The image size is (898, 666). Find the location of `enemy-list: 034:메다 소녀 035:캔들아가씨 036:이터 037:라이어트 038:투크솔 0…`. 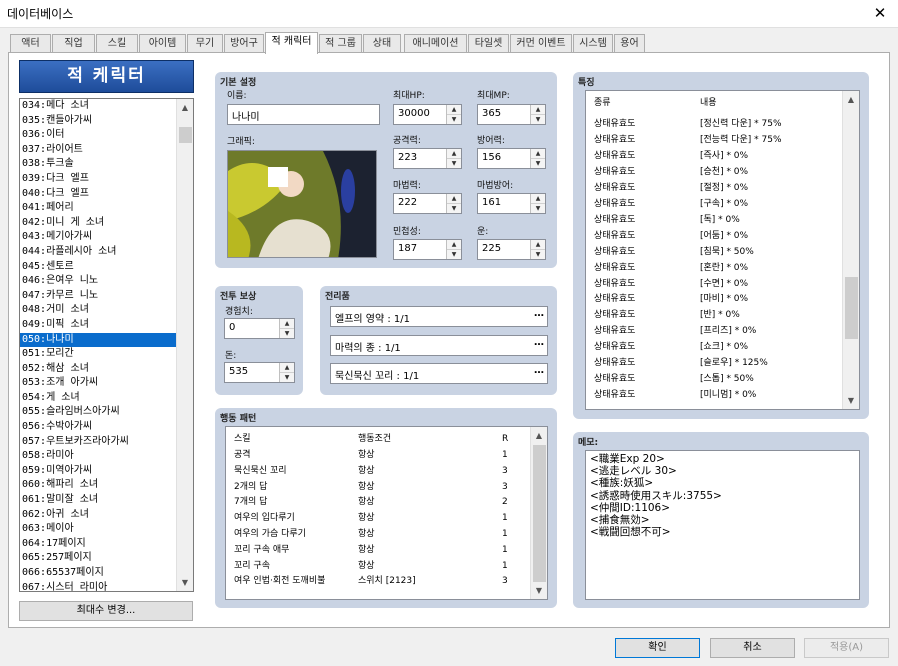

enemy-list: 034:메다 소녀 035:캔들아가씨 036:이터 037:라이어트 038:투크솔 0… is located at coordinates (106, 345).